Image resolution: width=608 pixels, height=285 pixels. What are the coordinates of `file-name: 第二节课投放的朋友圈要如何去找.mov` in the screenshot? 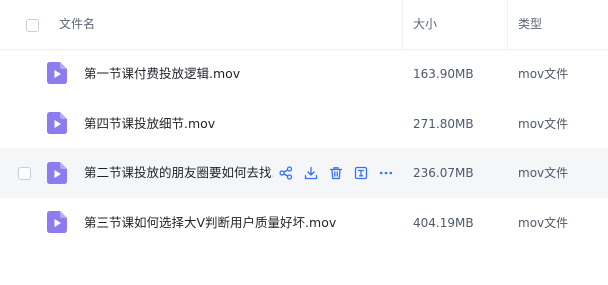 It's located at (178, 173).